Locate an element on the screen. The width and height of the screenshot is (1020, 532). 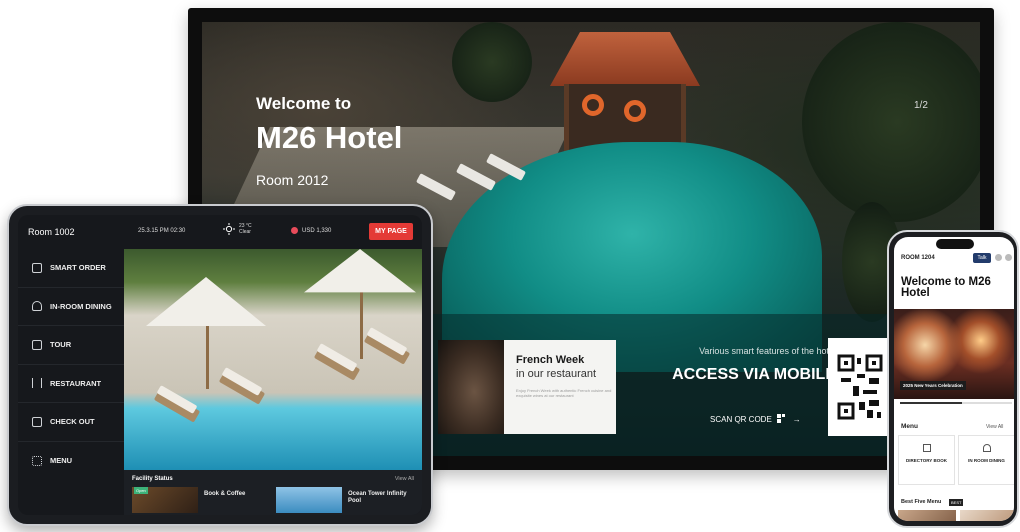
sidebar-item-menu: MENU is located at coordinates (71, 461).